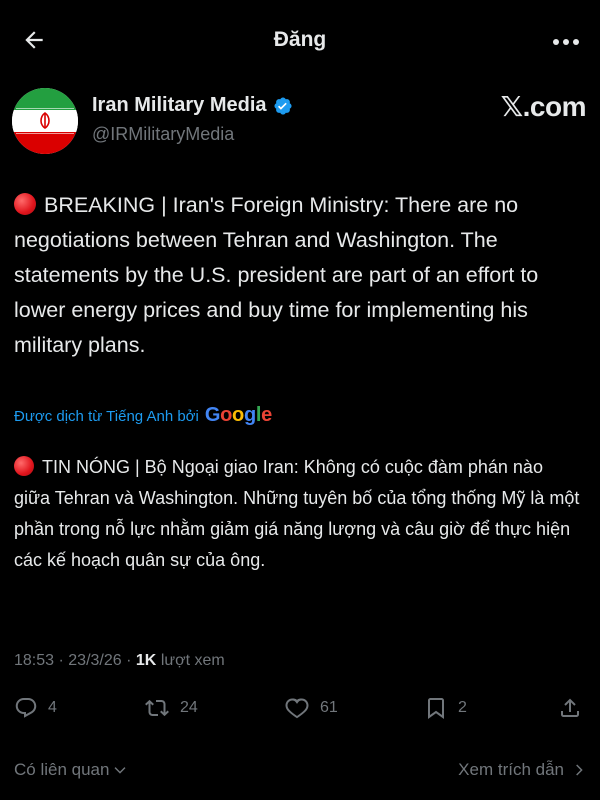  Describe the element at coordinates (192, 660) in the screenshot. I see `views-label: lượt xem` at that location.